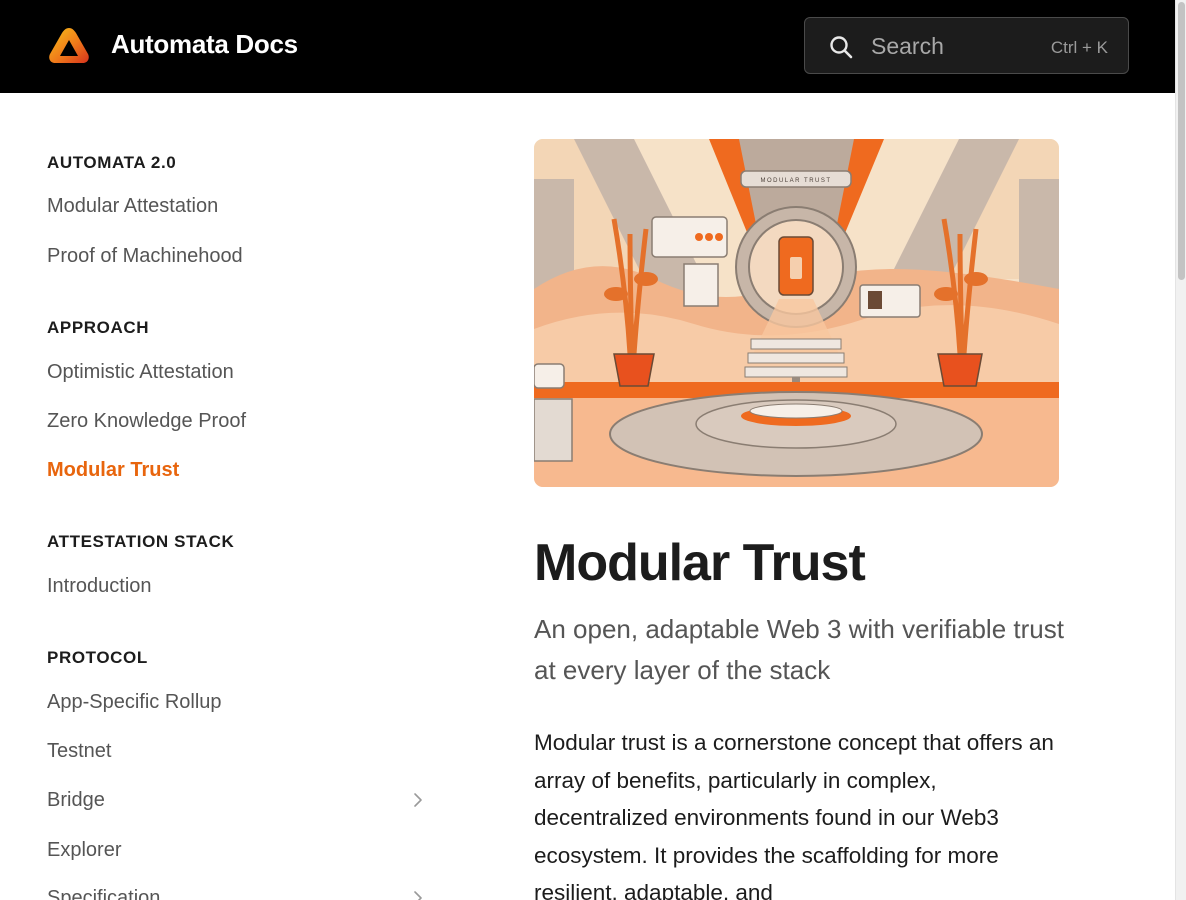 Image resolution: width=1186 pixels, height=900 pixels. What do you see at coordinates (103, 893) in the screenshot?
I see `sidebar-item-specification: Specification` at bounding box center [103, 893].